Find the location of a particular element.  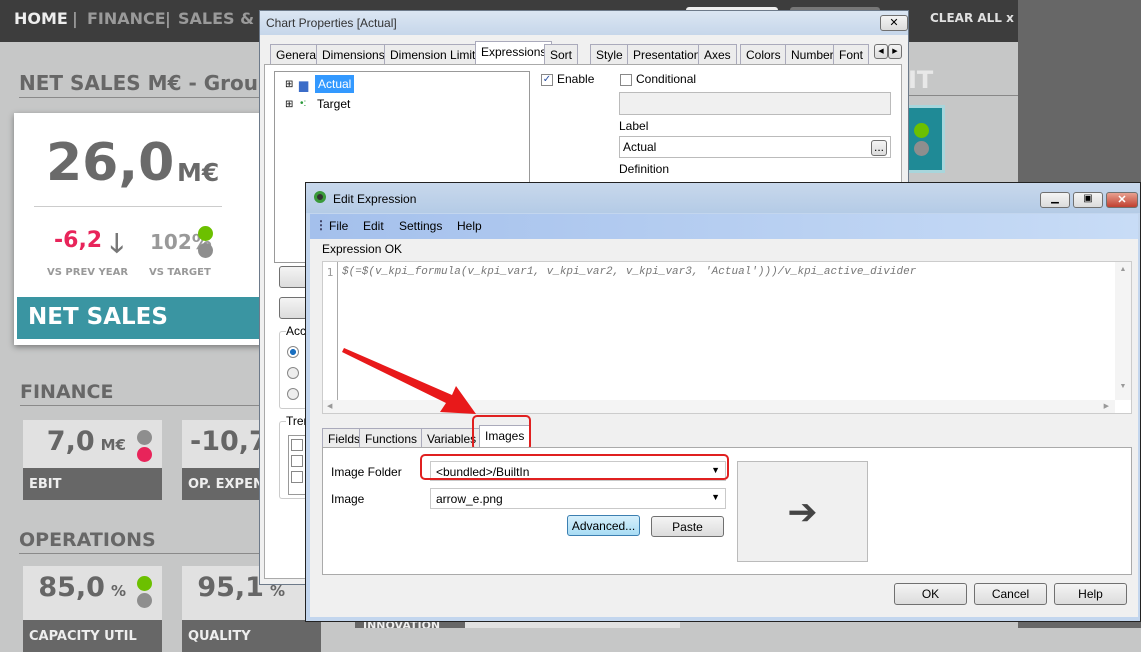

tab-scroll-left: ◀ is located at coordinates (881, 51).